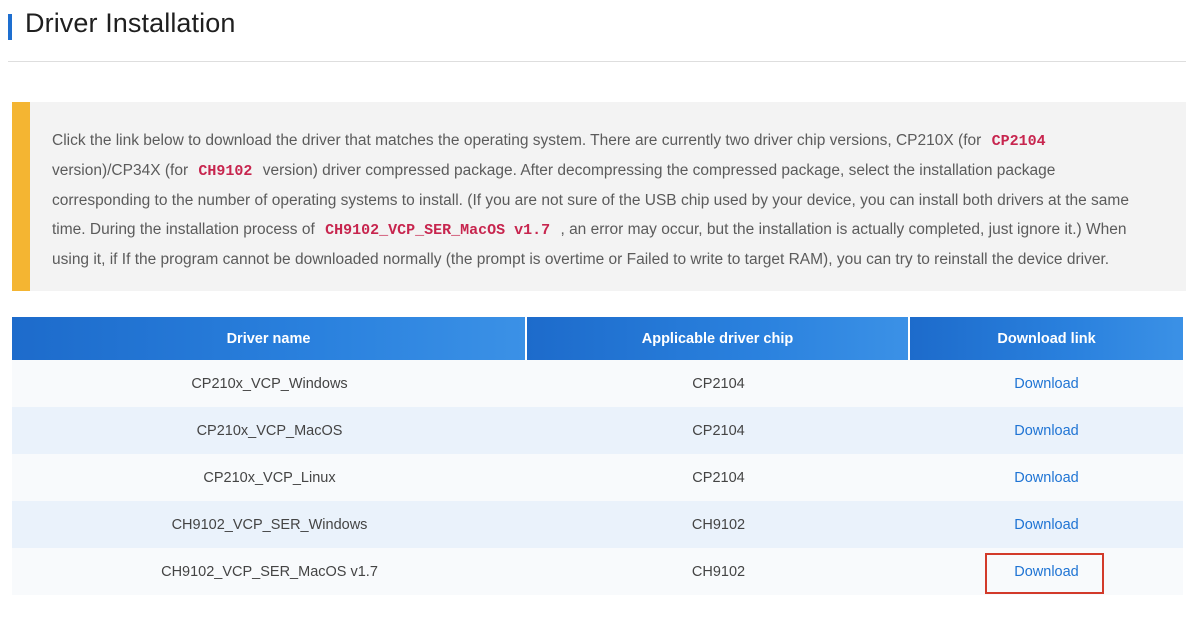 The height and width of the screenshot is (621, 1200). Describe the element at coordinates (269, 571) in the screenshot. I see `driver-name-cell: CH9102_VCP_SER_MacOS v1.7` at that location.